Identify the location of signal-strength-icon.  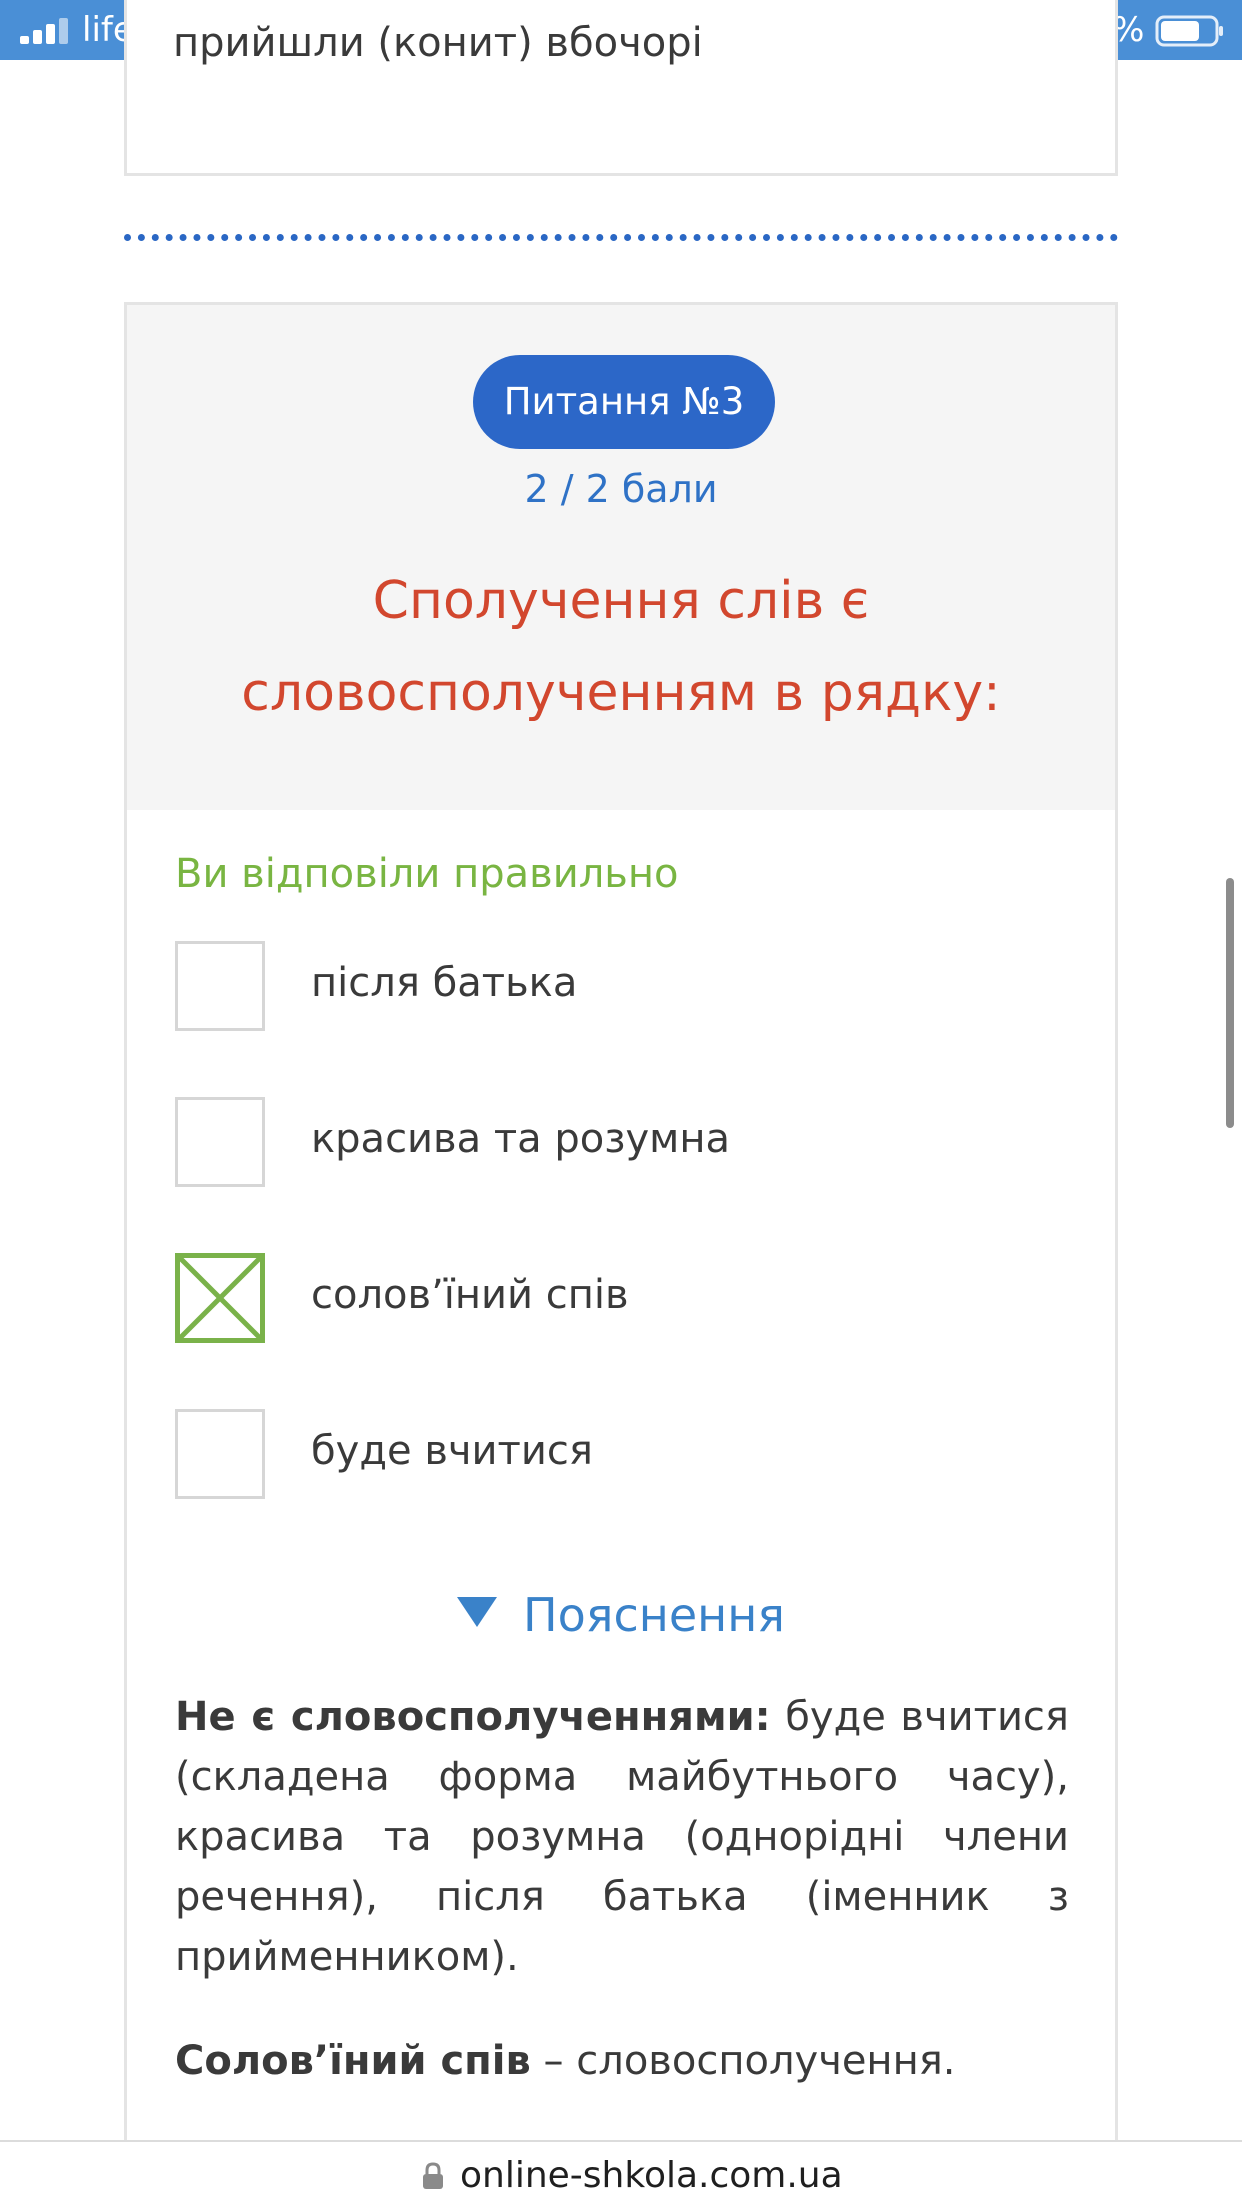
(45, 31).